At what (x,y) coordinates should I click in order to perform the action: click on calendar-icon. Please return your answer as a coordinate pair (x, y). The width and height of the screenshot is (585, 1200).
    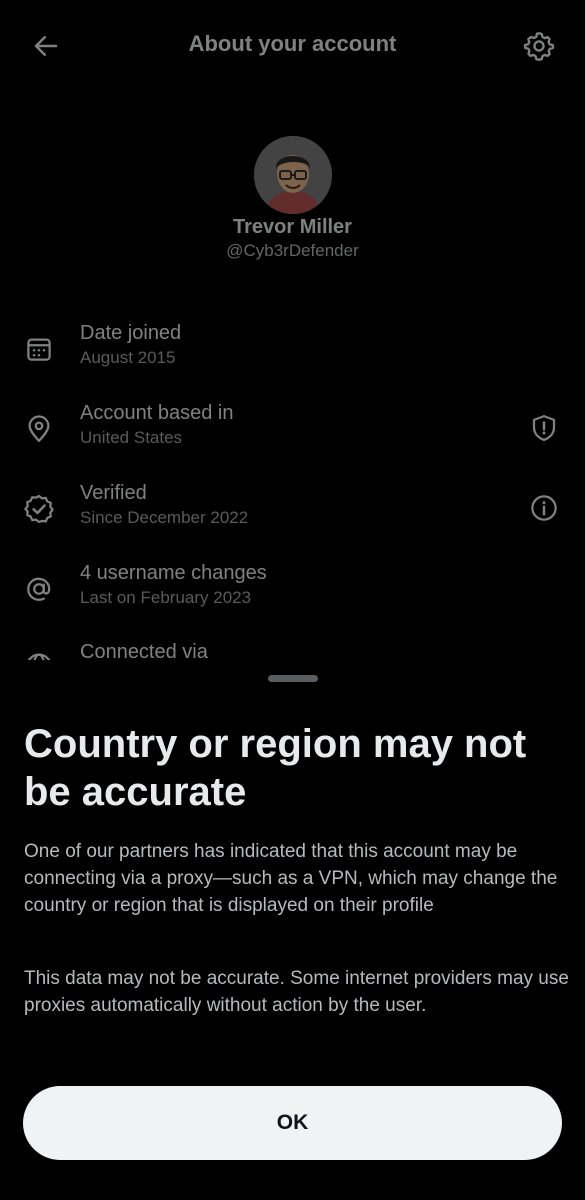
    Looking at the image, I should click on (39, 349).